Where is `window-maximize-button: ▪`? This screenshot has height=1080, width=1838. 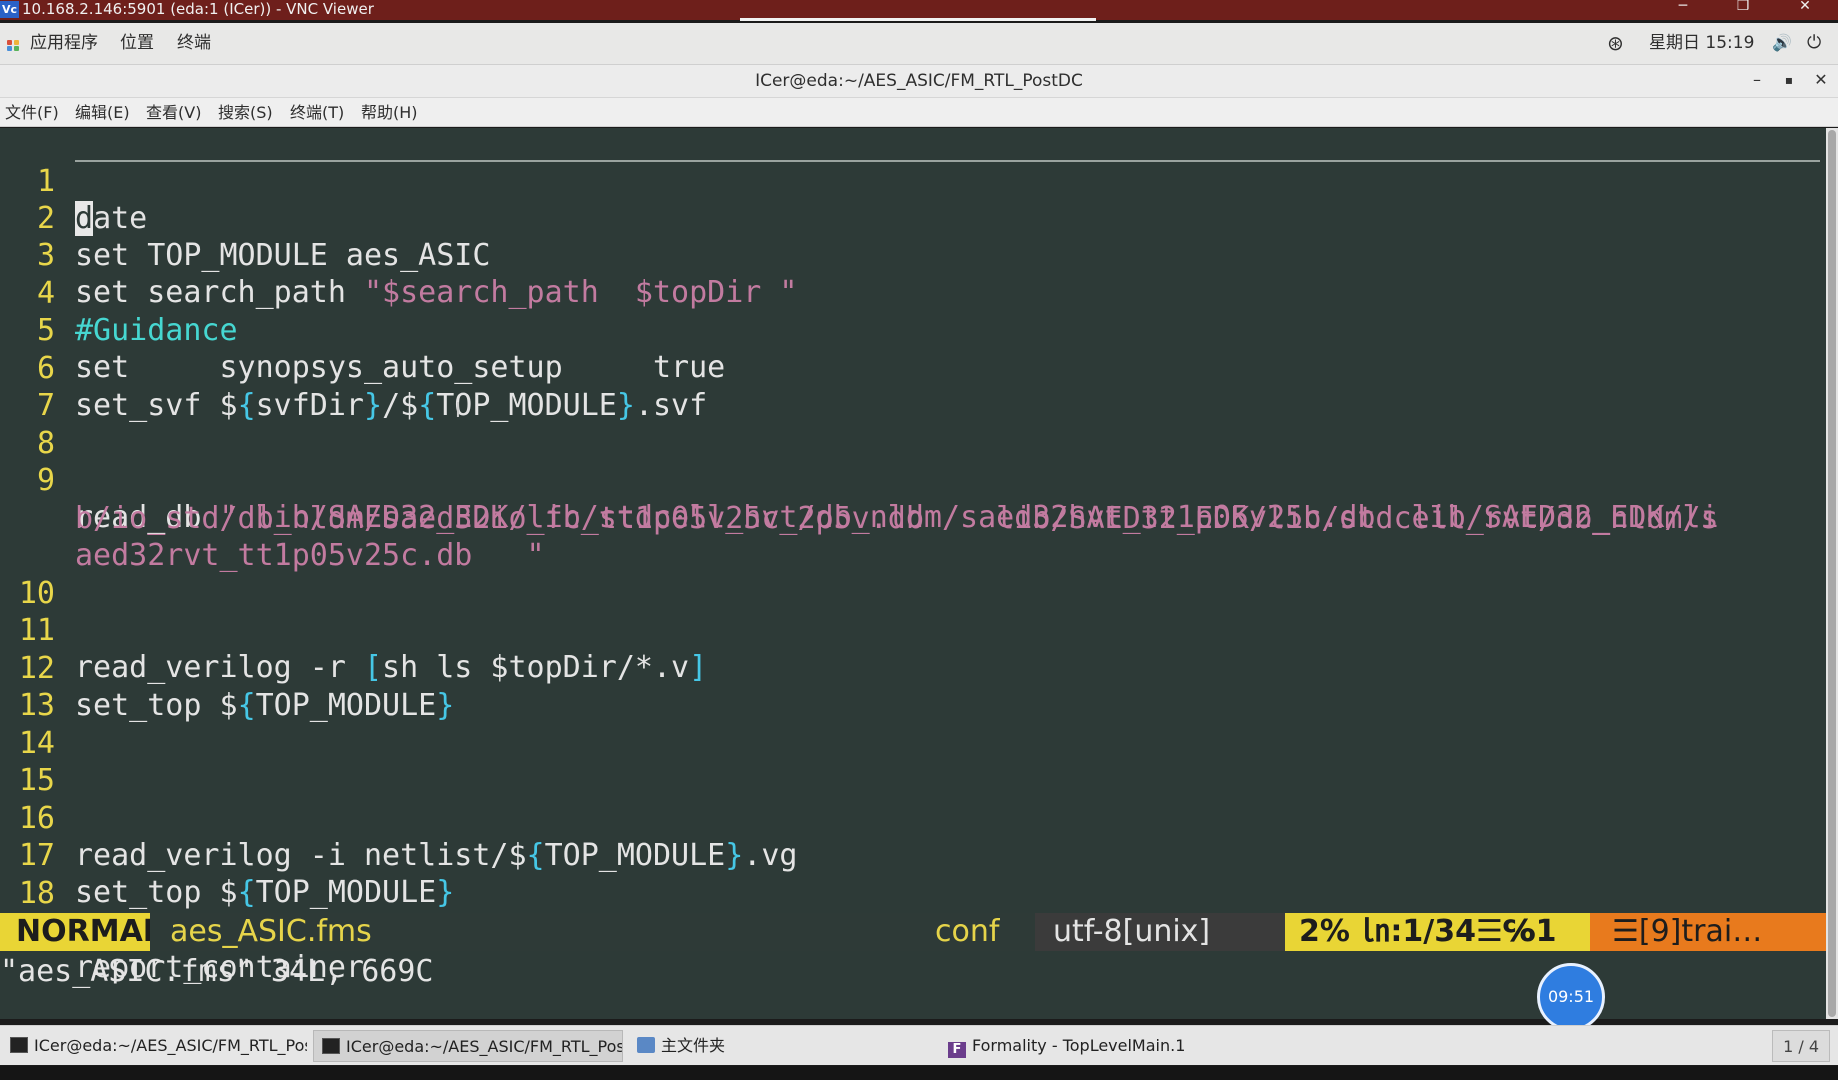 window-maximize-button: ▪ is located at coordinates (1789, 81).